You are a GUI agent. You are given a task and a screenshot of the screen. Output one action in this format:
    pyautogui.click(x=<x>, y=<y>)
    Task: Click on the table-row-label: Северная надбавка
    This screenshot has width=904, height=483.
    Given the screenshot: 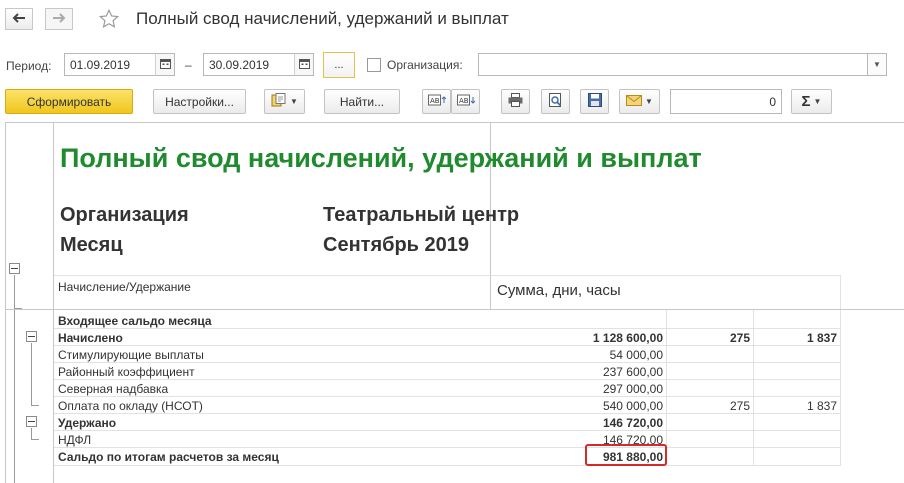 What is the action you would take?
    pyautogui.click(x=113, y=389)
    